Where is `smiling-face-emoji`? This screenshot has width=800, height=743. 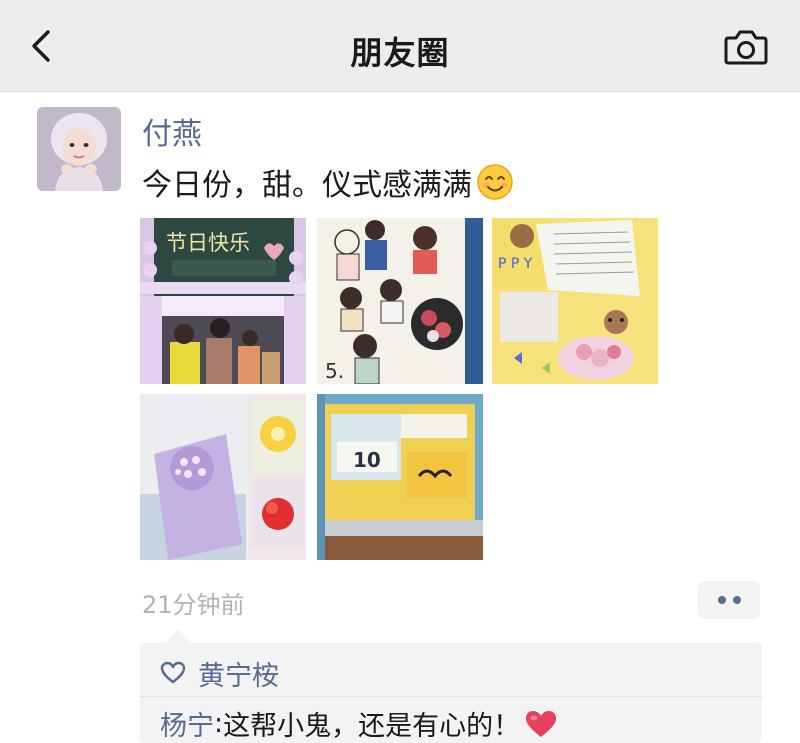
smiling-face-emoji is located at coordinates (495, 182).